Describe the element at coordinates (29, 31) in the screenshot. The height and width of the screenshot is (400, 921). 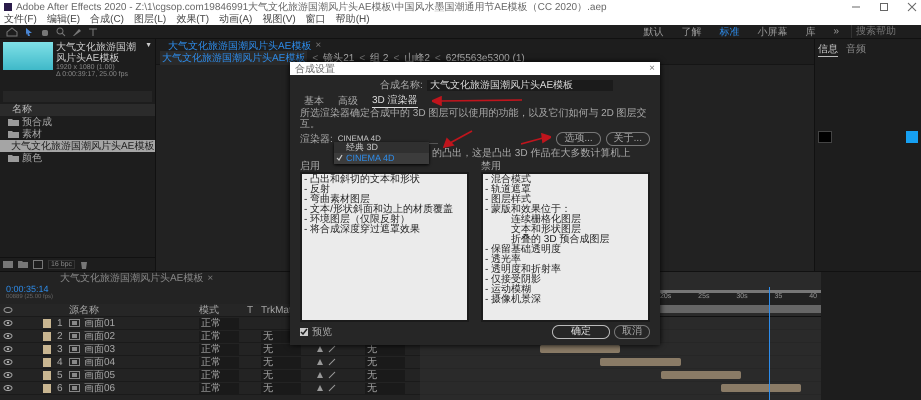
I see `pointer-icon` at that location.